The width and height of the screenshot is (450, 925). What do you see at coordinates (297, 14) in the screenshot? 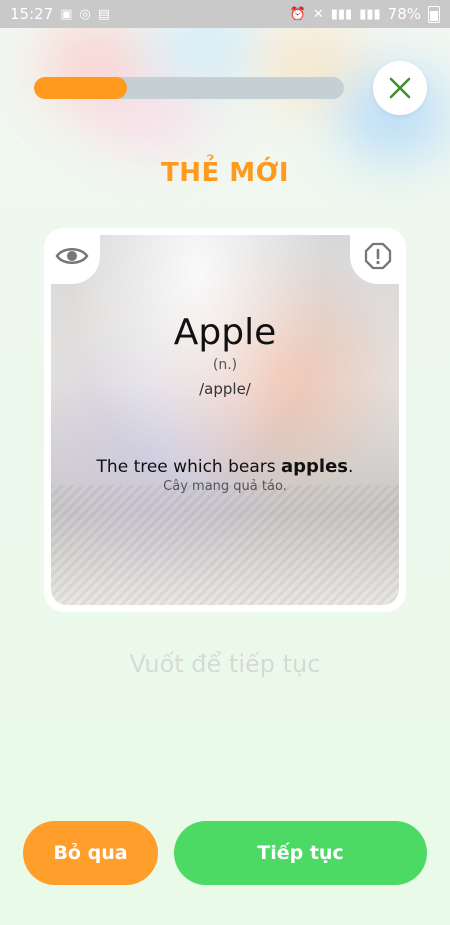
I see `alarm-icon: ⏰` at bounding box center [297, 14].